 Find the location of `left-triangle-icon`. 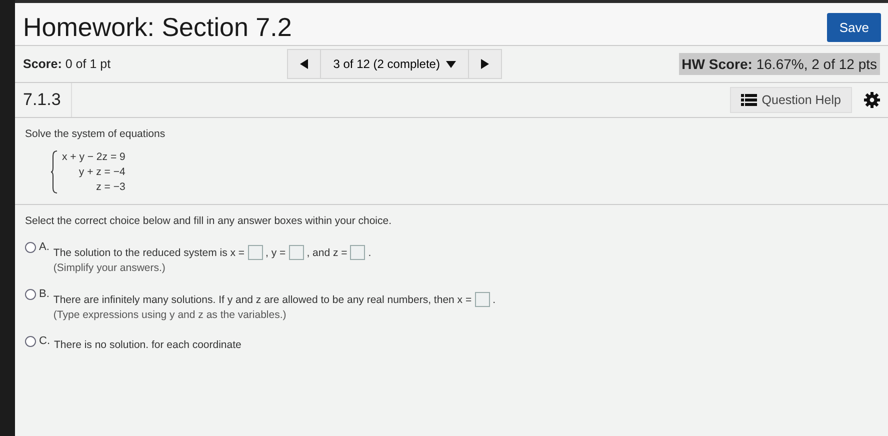

left-triangle-icon is located at coordinates (304, 64).